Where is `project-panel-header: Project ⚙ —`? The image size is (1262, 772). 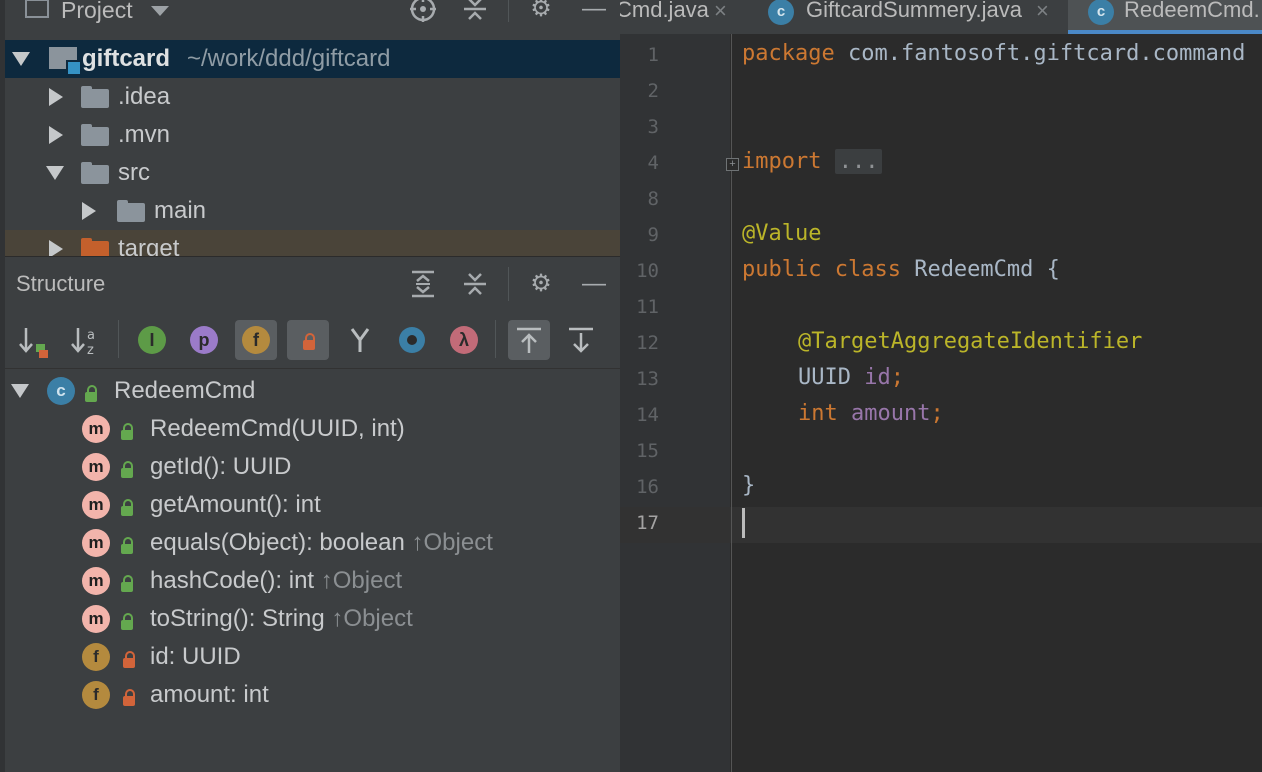
project-panel-header: Project ⚙ — is located at coordinates (312, 18).